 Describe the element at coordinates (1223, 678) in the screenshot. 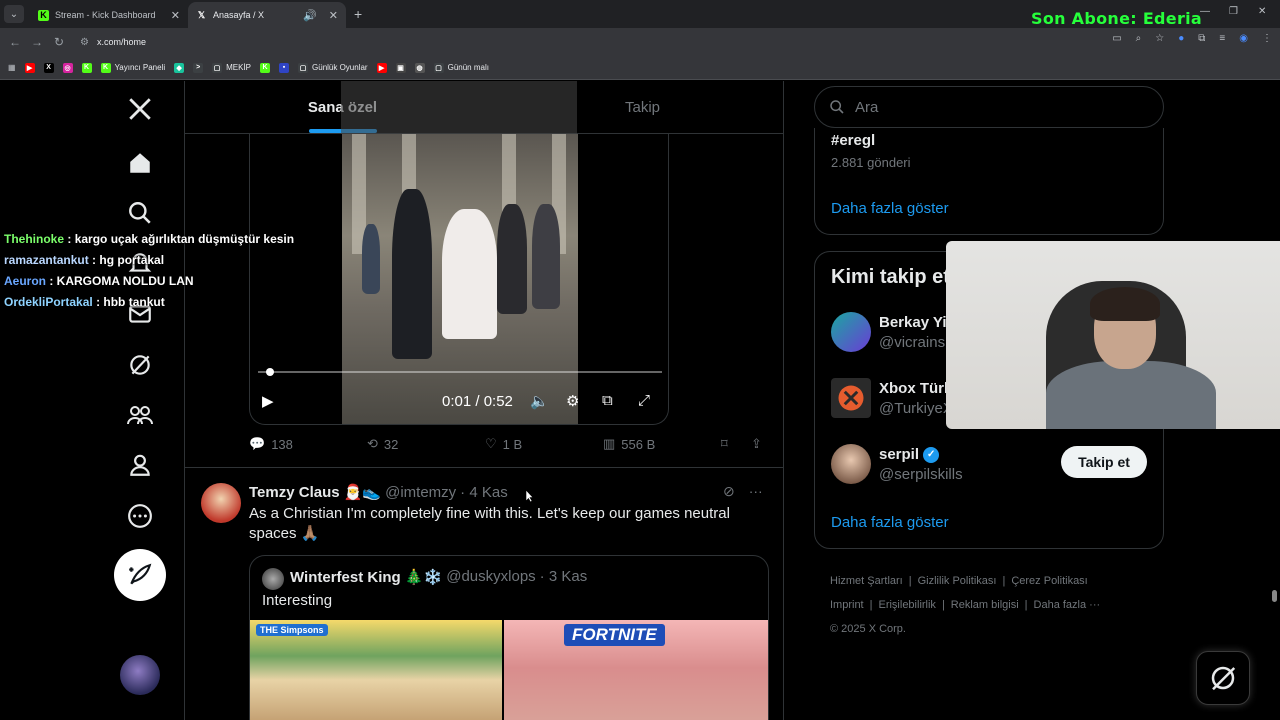

I see `grok-button` at that location.